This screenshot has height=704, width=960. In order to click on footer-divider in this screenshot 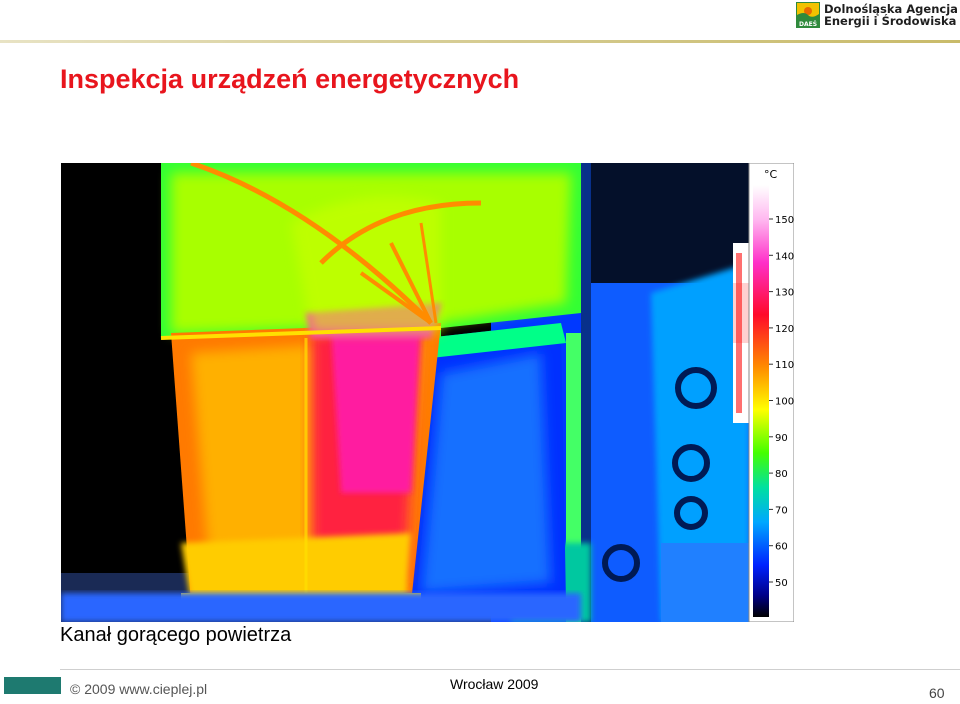, I will do `click(510, 669)`.